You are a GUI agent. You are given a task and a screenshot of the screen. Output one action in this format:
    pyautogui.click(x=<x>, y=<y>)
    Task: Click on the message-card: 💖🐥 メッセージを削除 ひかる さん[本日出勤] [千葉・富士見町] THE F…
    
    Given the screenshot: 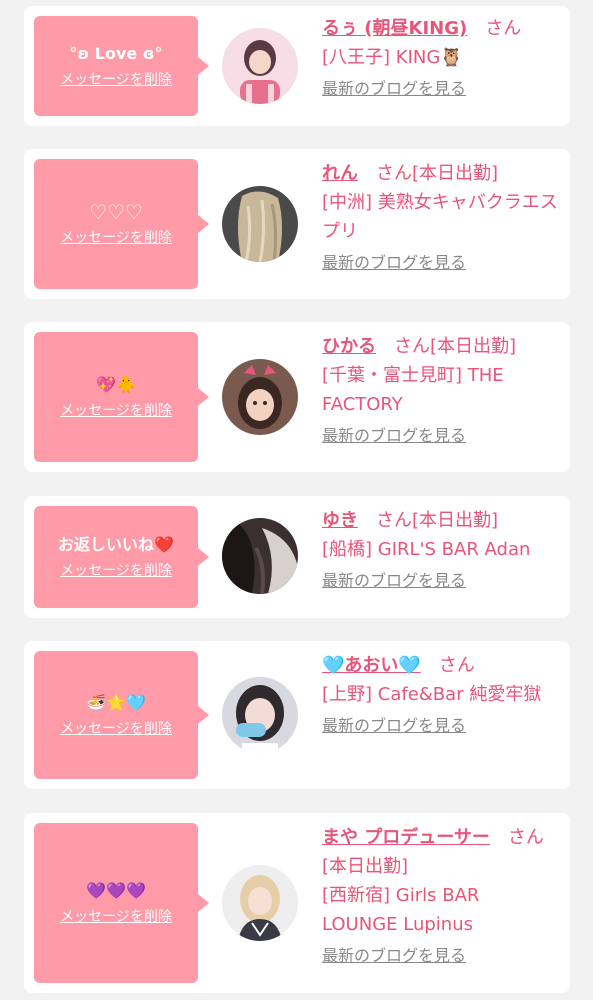 What is the action you would take?
    pyautogui.click(x=297, y=397)
    